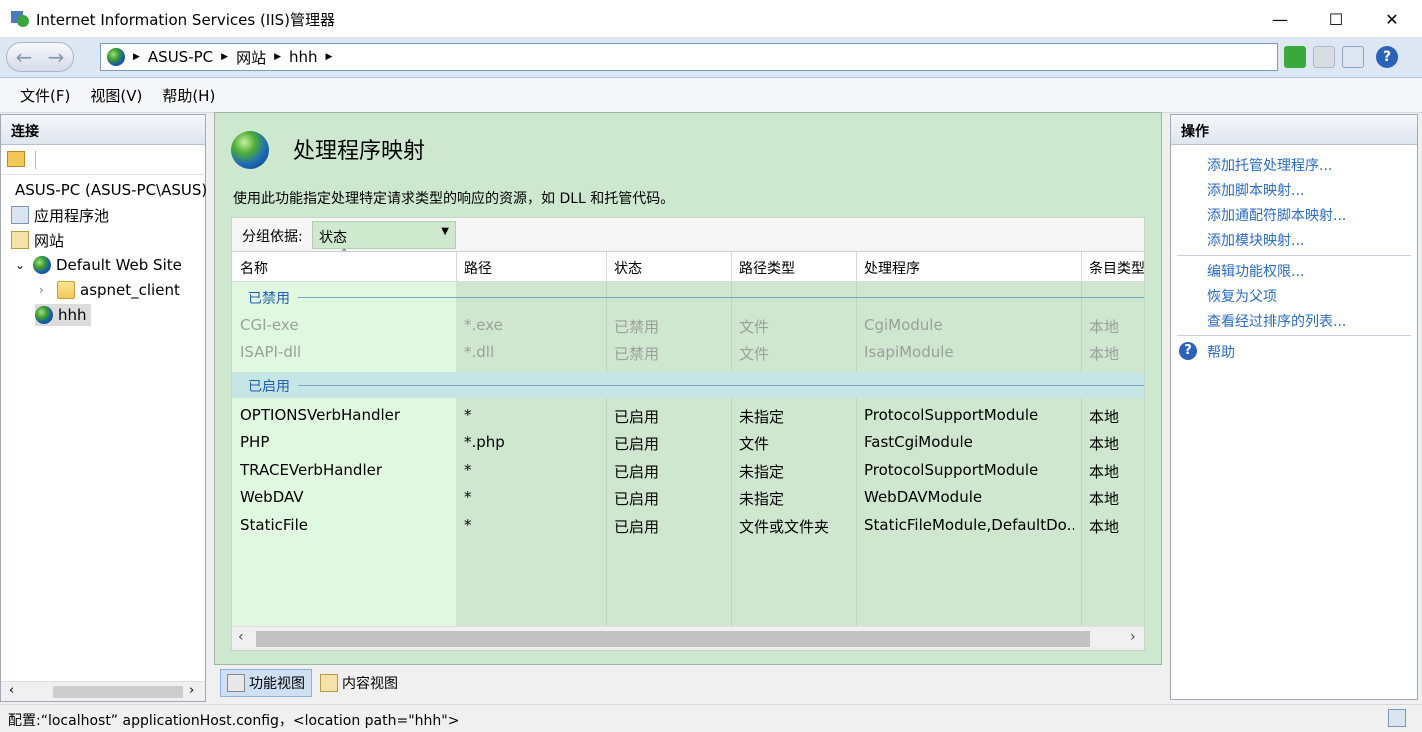 Image resolution: width=1422 pixels, height=732 pixels. Describe the element at coordinates (767, 268) in the screenshot. I see `col-path-type: 路径类型` at that location.